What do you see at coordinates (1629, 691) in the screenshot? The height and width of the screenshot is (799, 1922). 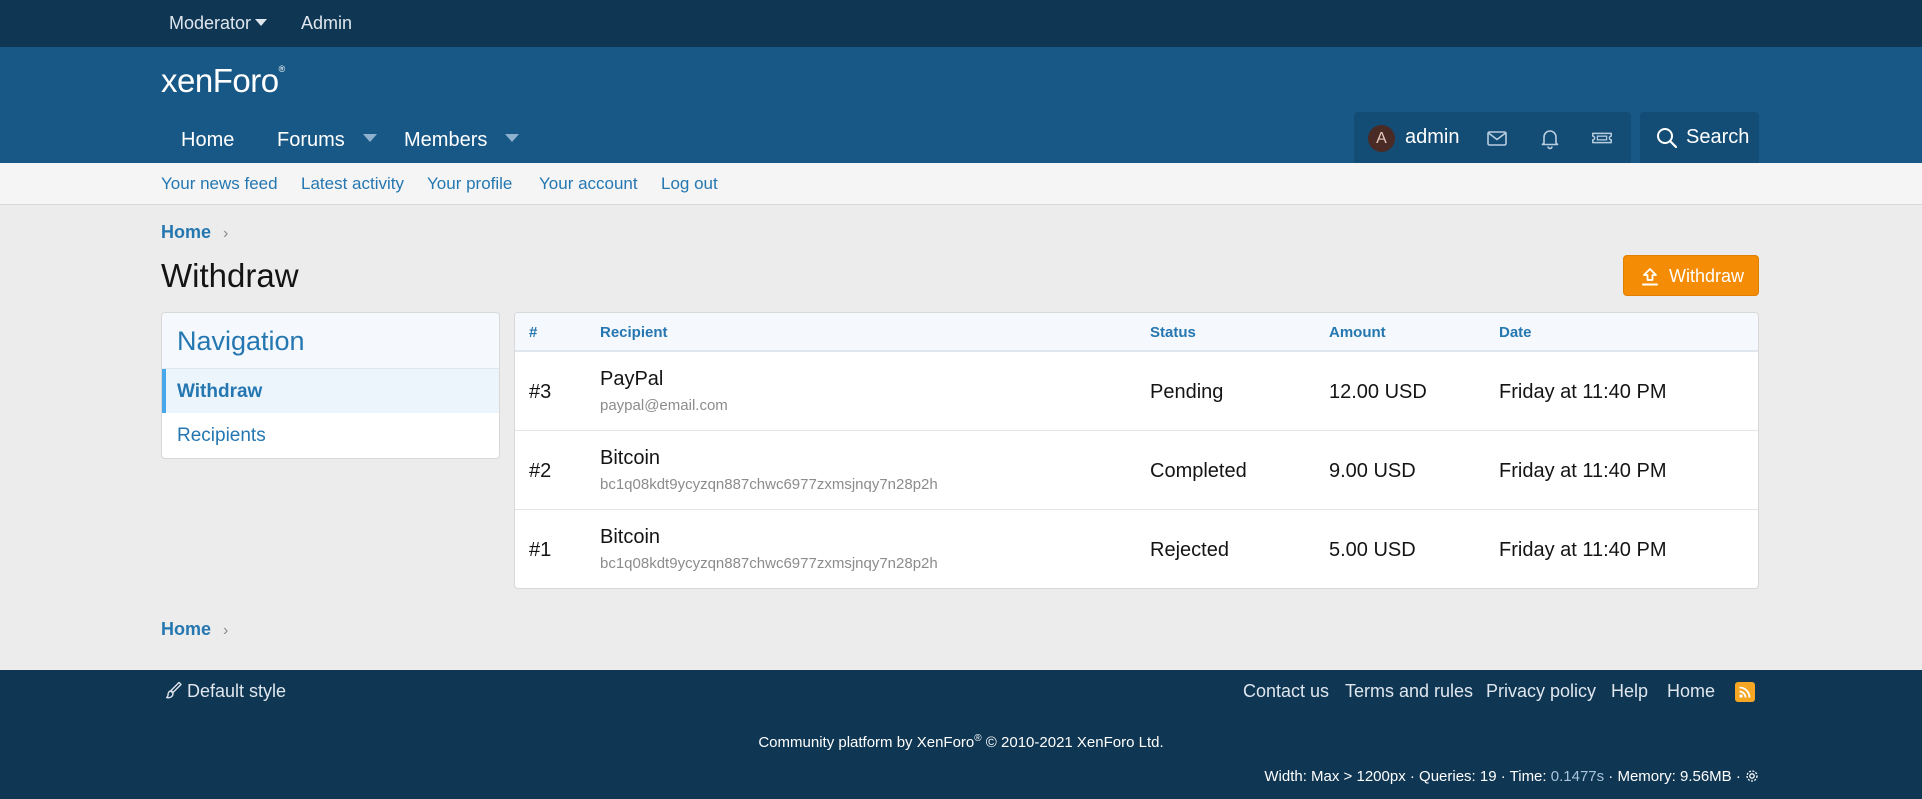 I see `footer-link-help: Help` at bounding box center [1629, 691].